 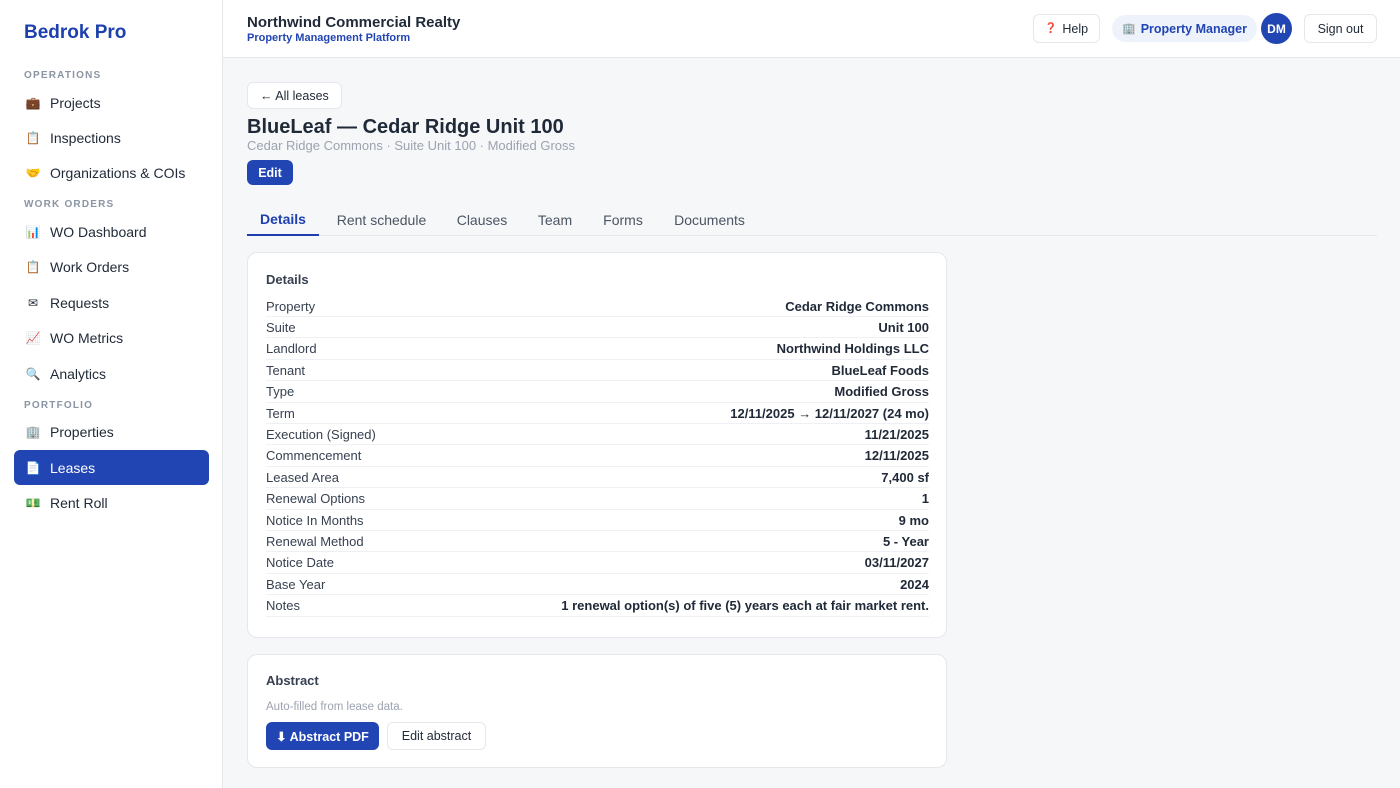 I want to click on sidebar-item-label: Work Orders, so click(x=90, y=266).